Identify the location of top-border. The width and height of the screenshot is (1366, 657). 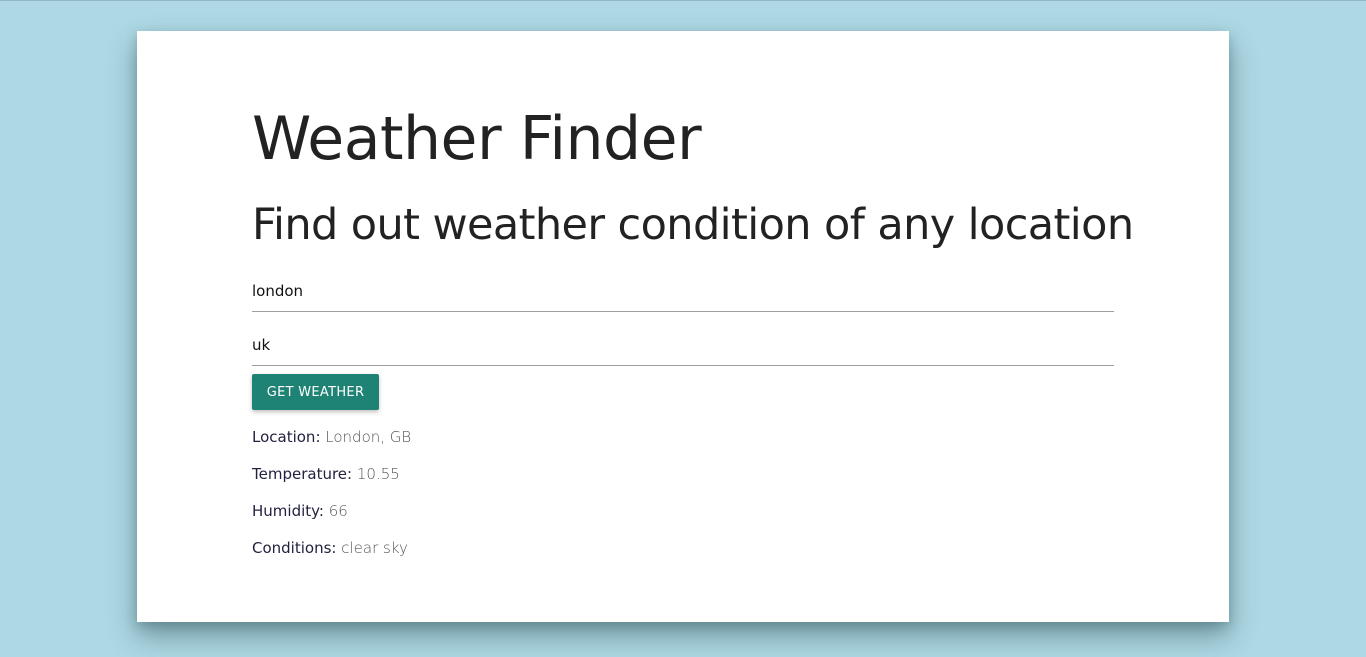
(683, 0).